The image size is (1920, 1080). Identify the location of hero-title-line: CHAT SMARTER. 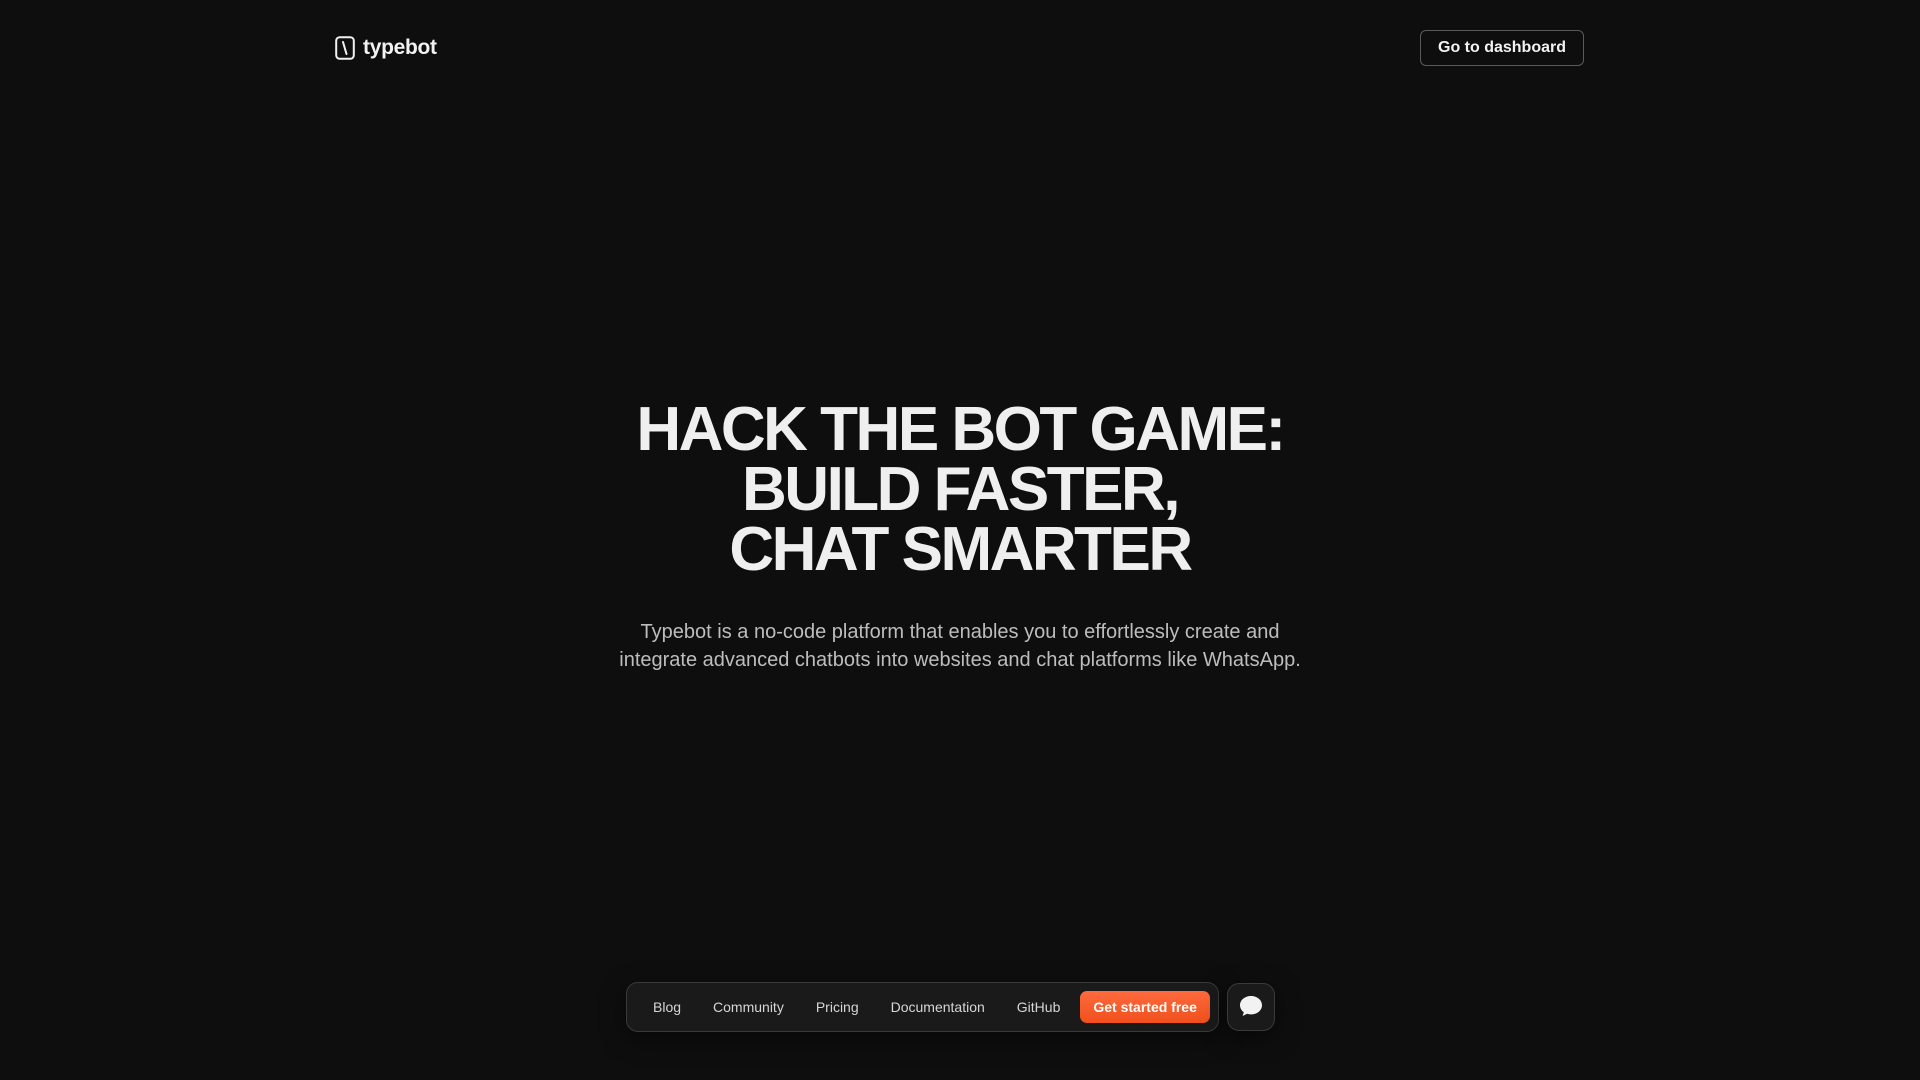
(961, 549).